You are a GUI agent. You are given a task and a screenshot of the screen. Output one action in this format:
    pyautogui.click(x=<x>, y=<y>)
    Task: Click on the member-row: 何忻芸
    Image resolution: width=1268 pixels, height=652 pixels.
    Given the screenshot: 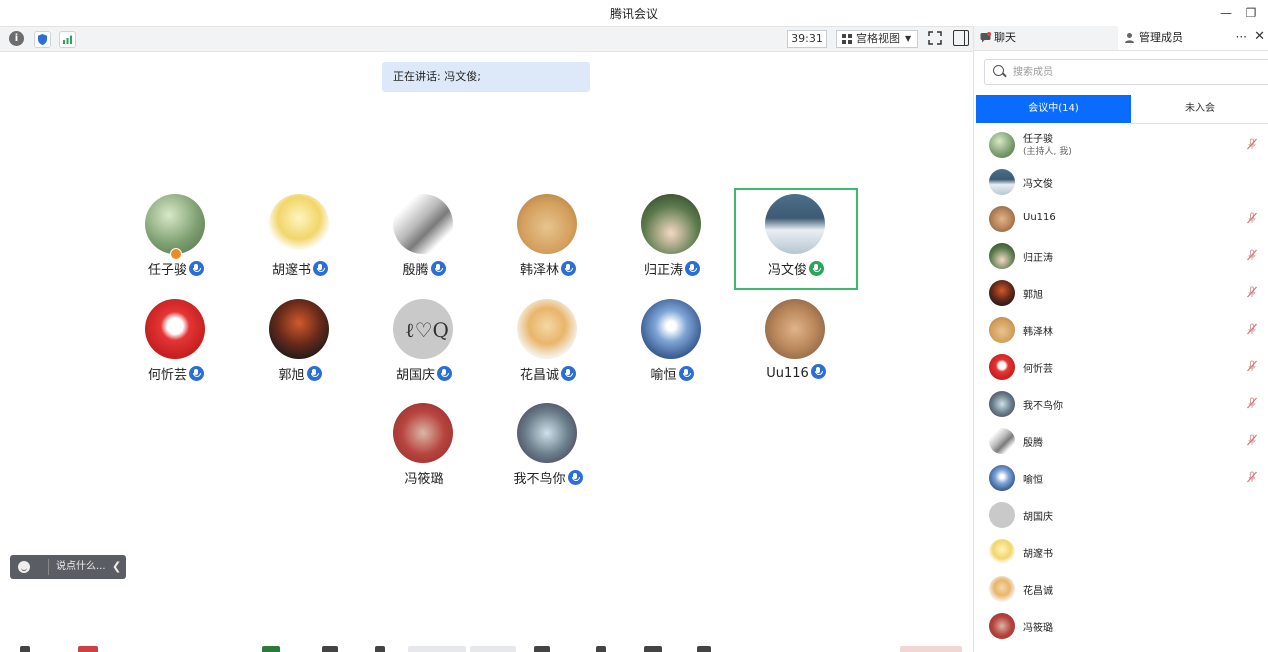 What is the action you would take?
    pyautogui.click(x=1121, y=366)
    